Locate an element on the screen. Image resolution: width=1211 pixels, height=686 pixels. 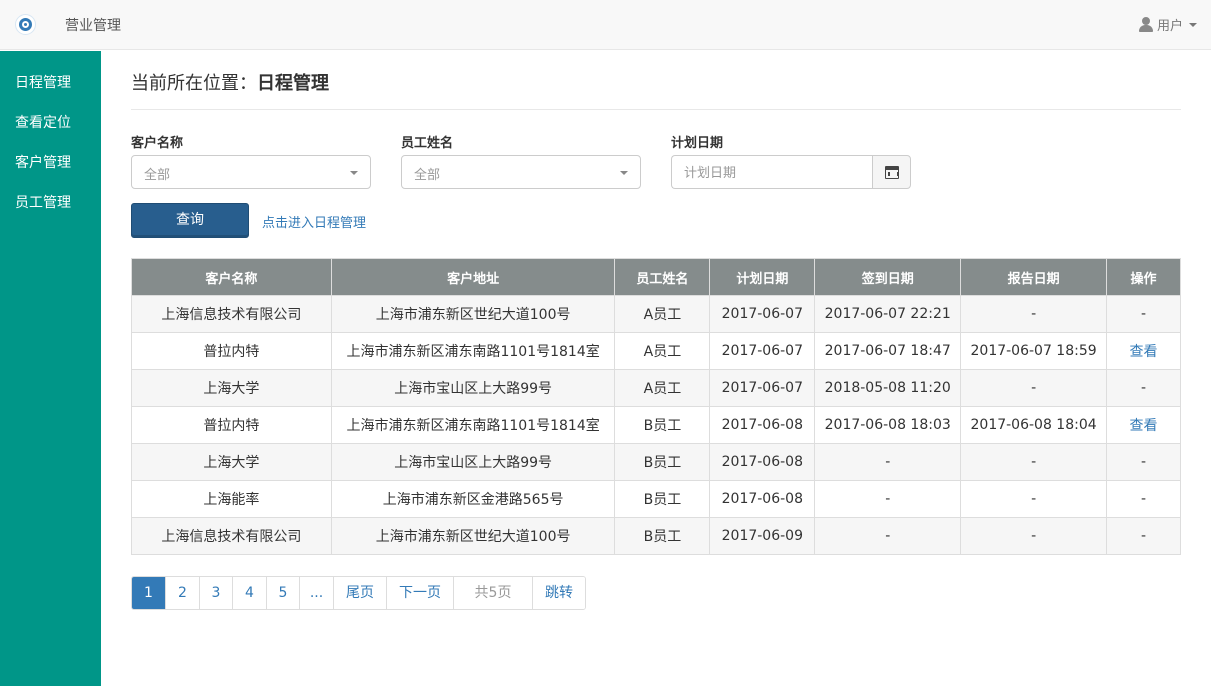
customer-select: 全部 is located at coordinates (251, 172).